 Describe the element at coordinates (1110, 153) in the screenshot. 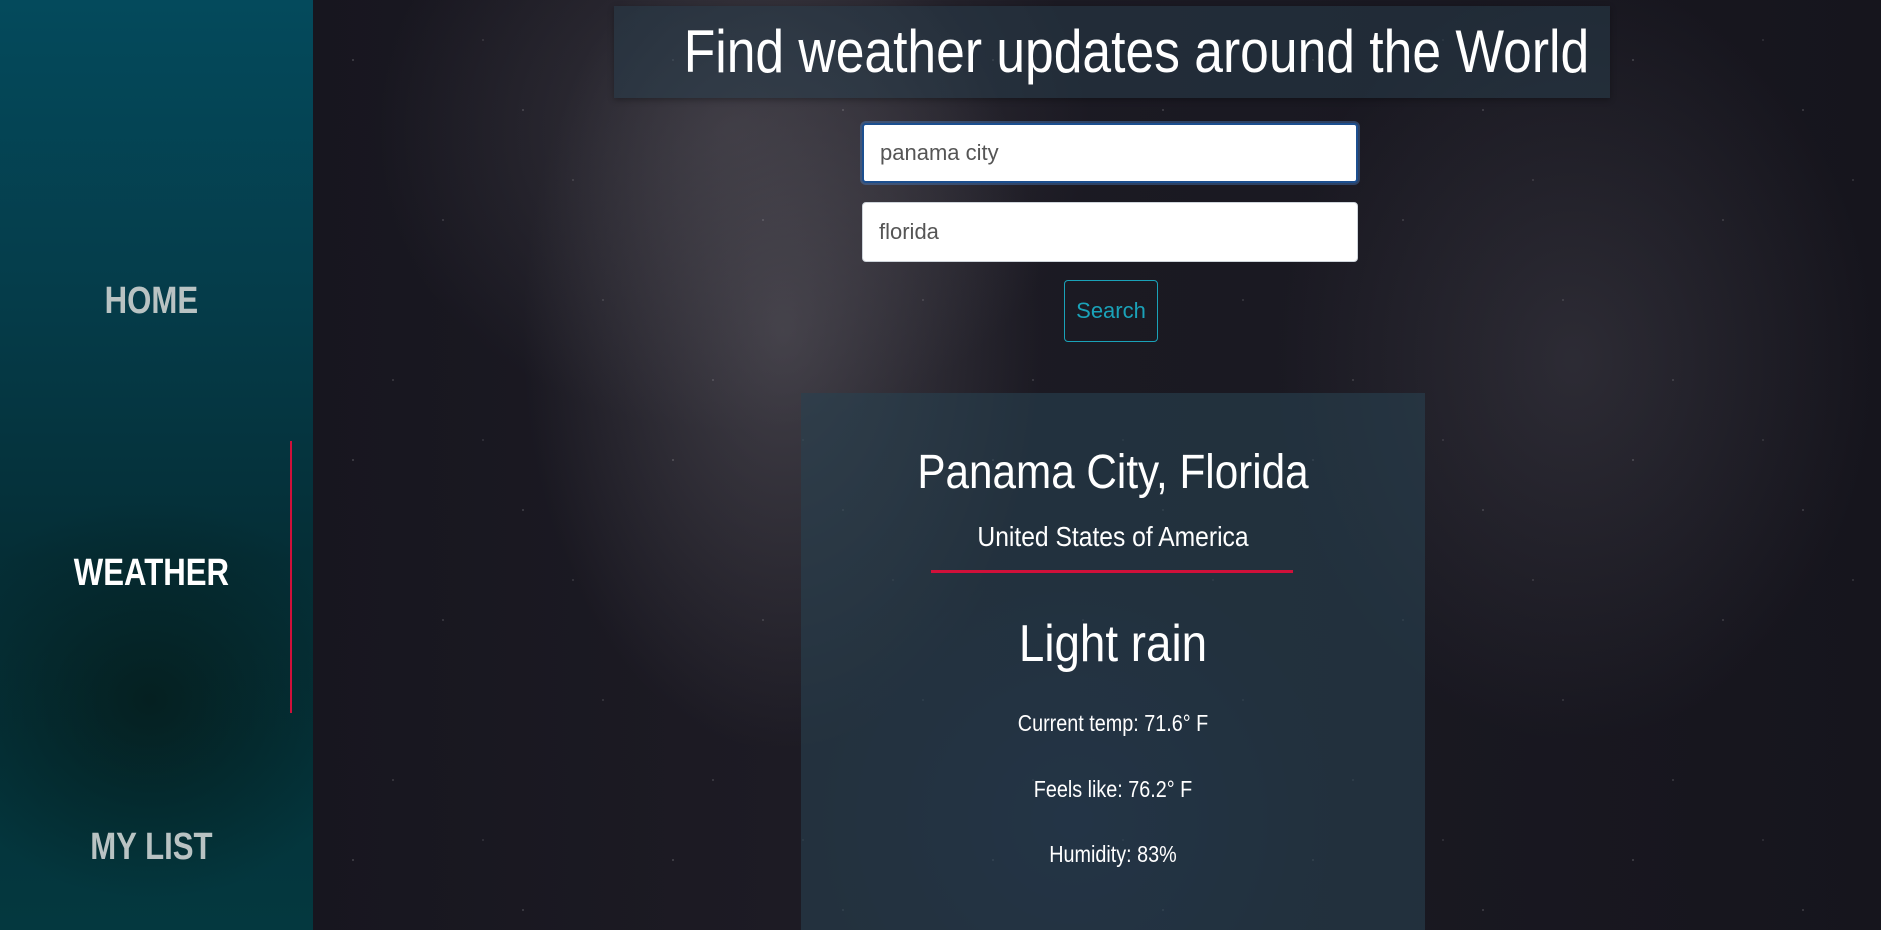

I see `city-input` at that location.